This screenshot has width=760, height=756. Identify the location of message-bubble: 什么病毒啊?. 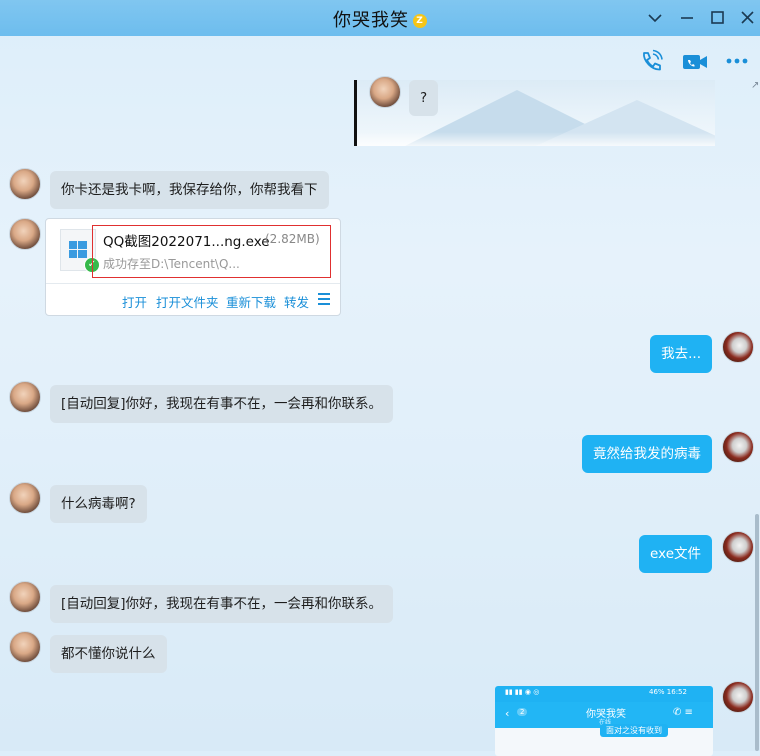
(98, 504).